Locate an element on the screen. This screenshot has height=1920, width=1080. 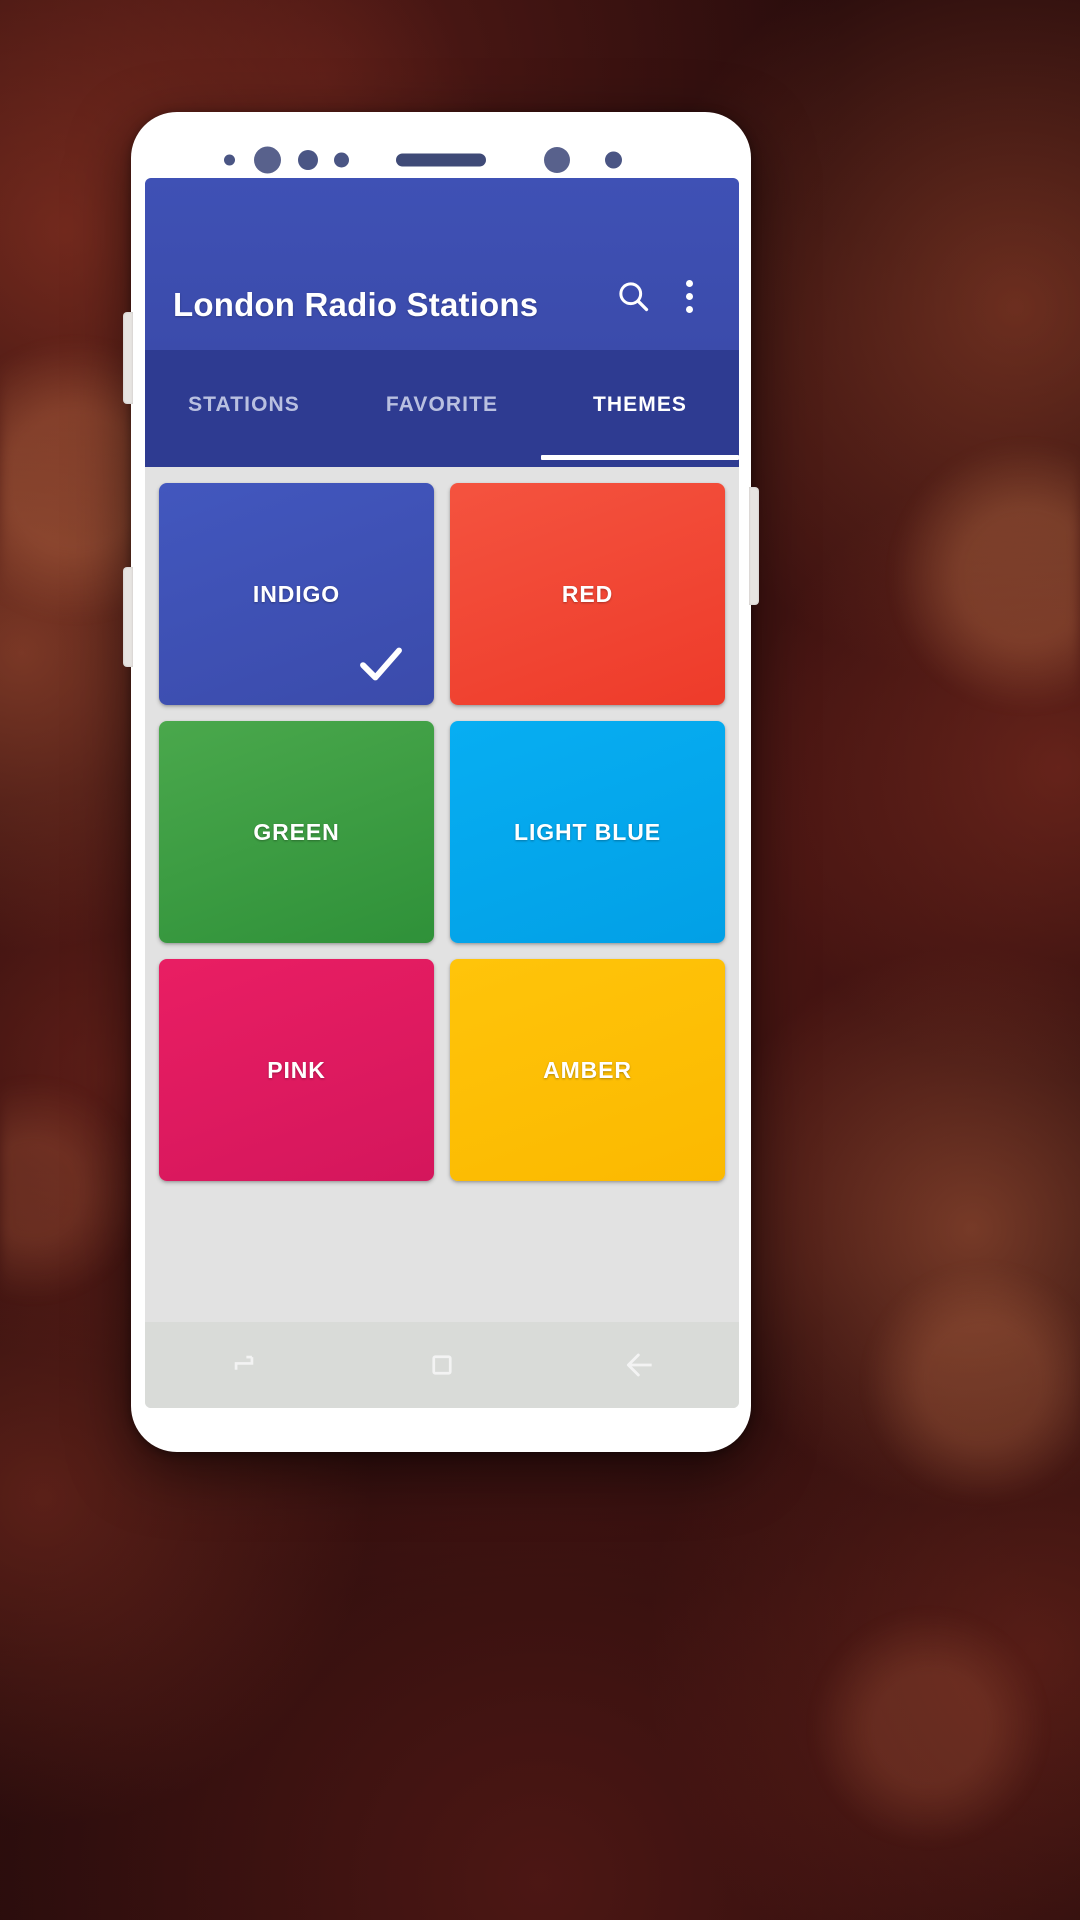
tab-favorite: FAVORITE is located at coordinates (442, 408).